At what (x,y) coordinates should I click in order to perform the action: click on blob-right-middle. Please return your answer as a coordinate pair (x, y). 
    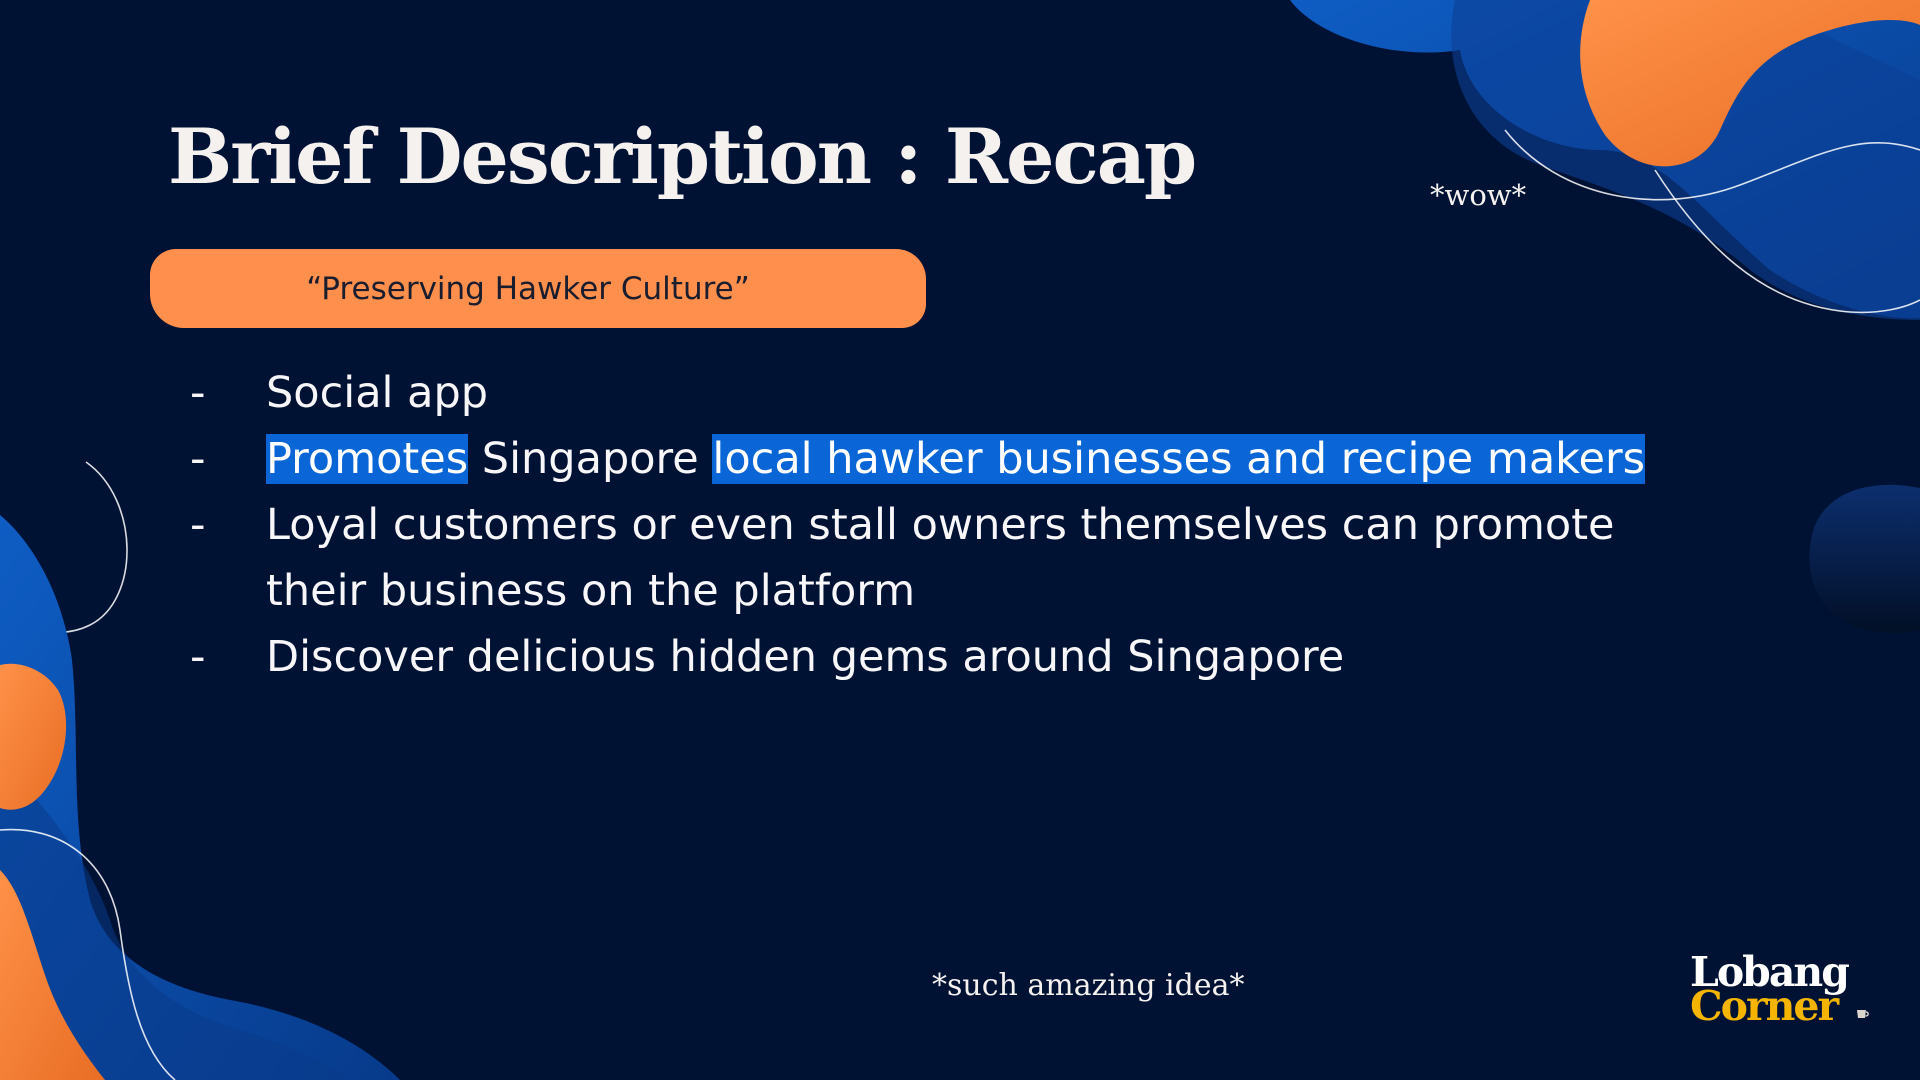
    Looking at the image, I should click on (1864, 558).